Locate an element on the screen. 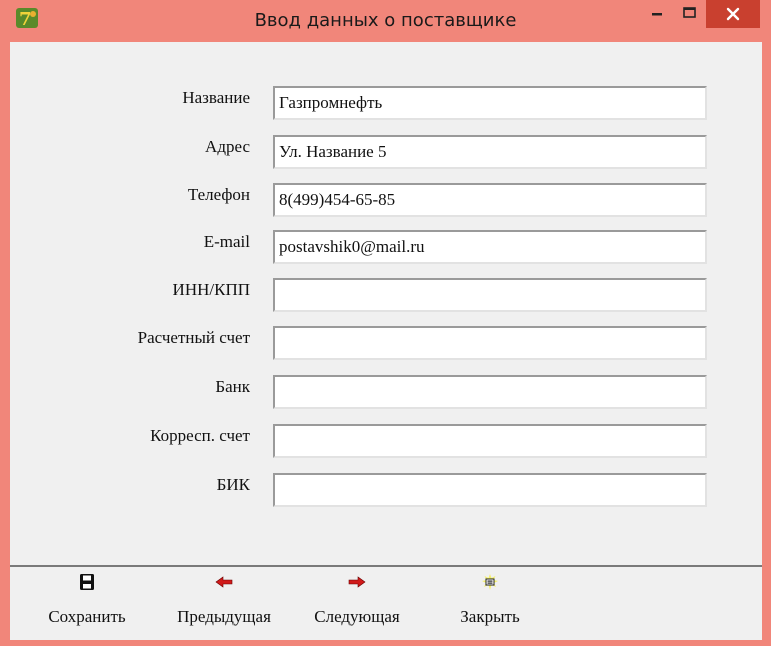  form-row-corr-account: Корресп. счет is located at coordinates (386, 444).